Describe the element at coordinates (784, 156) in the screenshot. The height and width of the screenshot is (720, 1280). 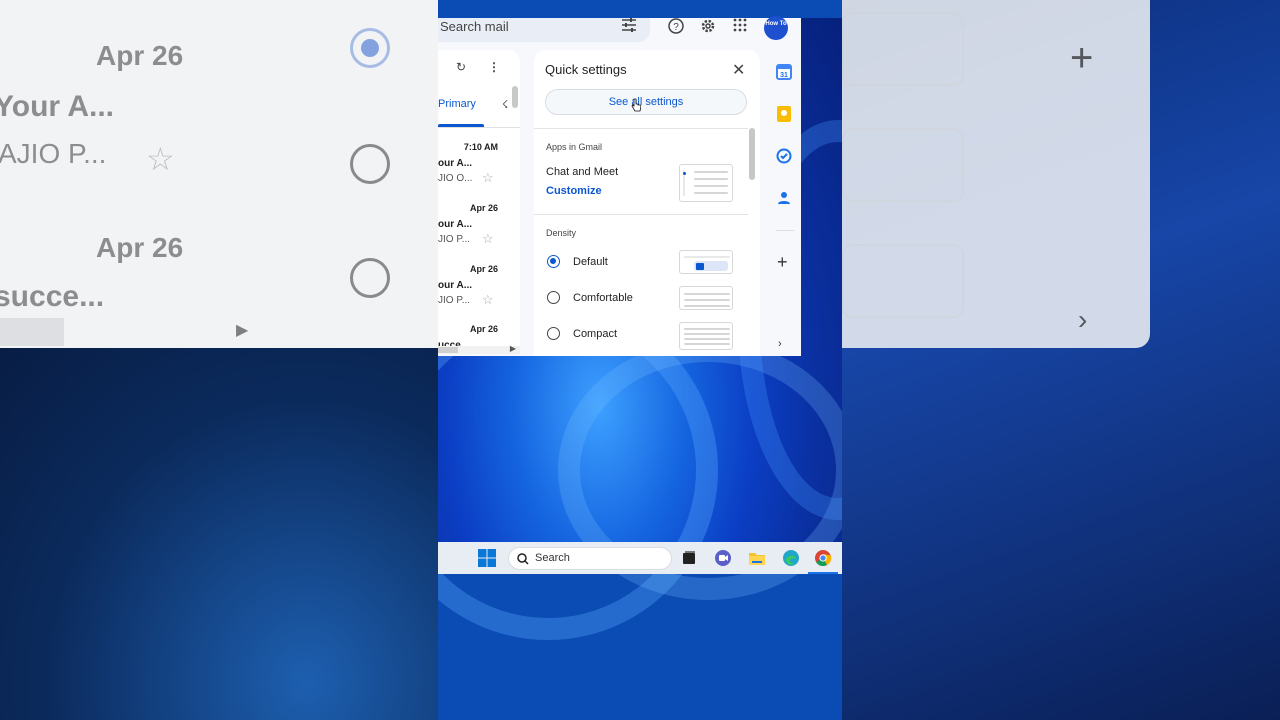
I see `tasks-icon` at that location.